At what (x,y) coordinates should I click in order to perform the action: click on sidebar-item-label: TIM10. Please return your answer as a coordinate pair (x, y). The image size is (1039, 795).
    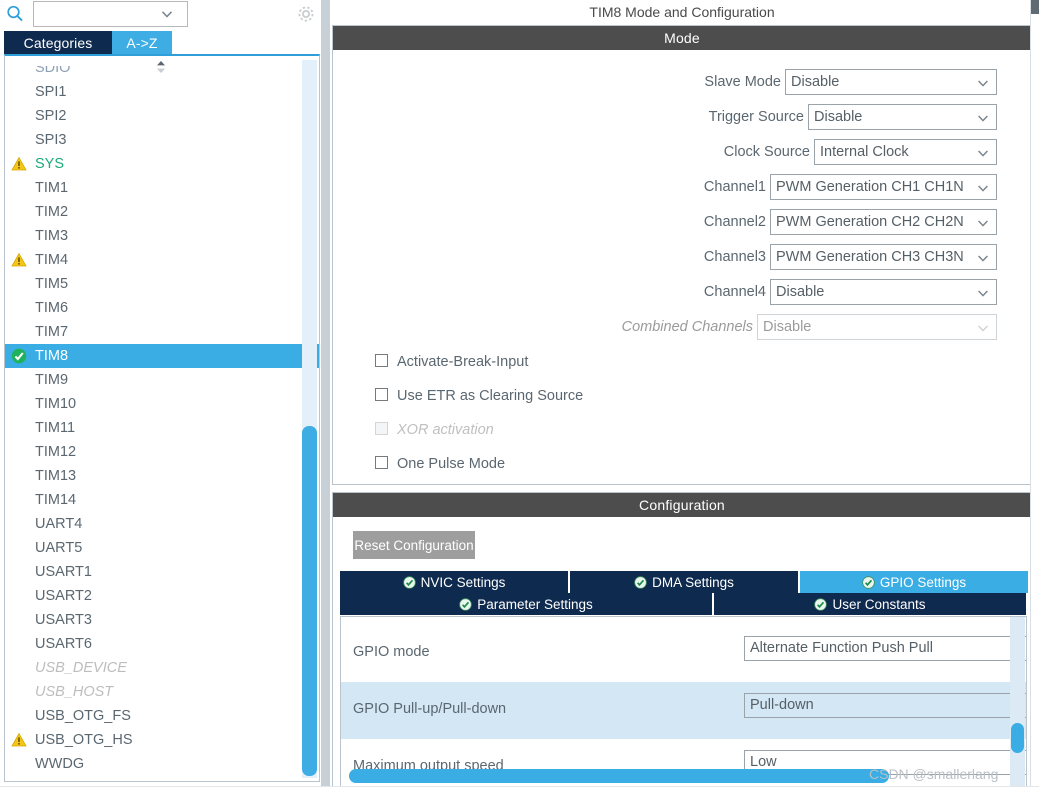
    Looking at the image, I should click on (56, 404).